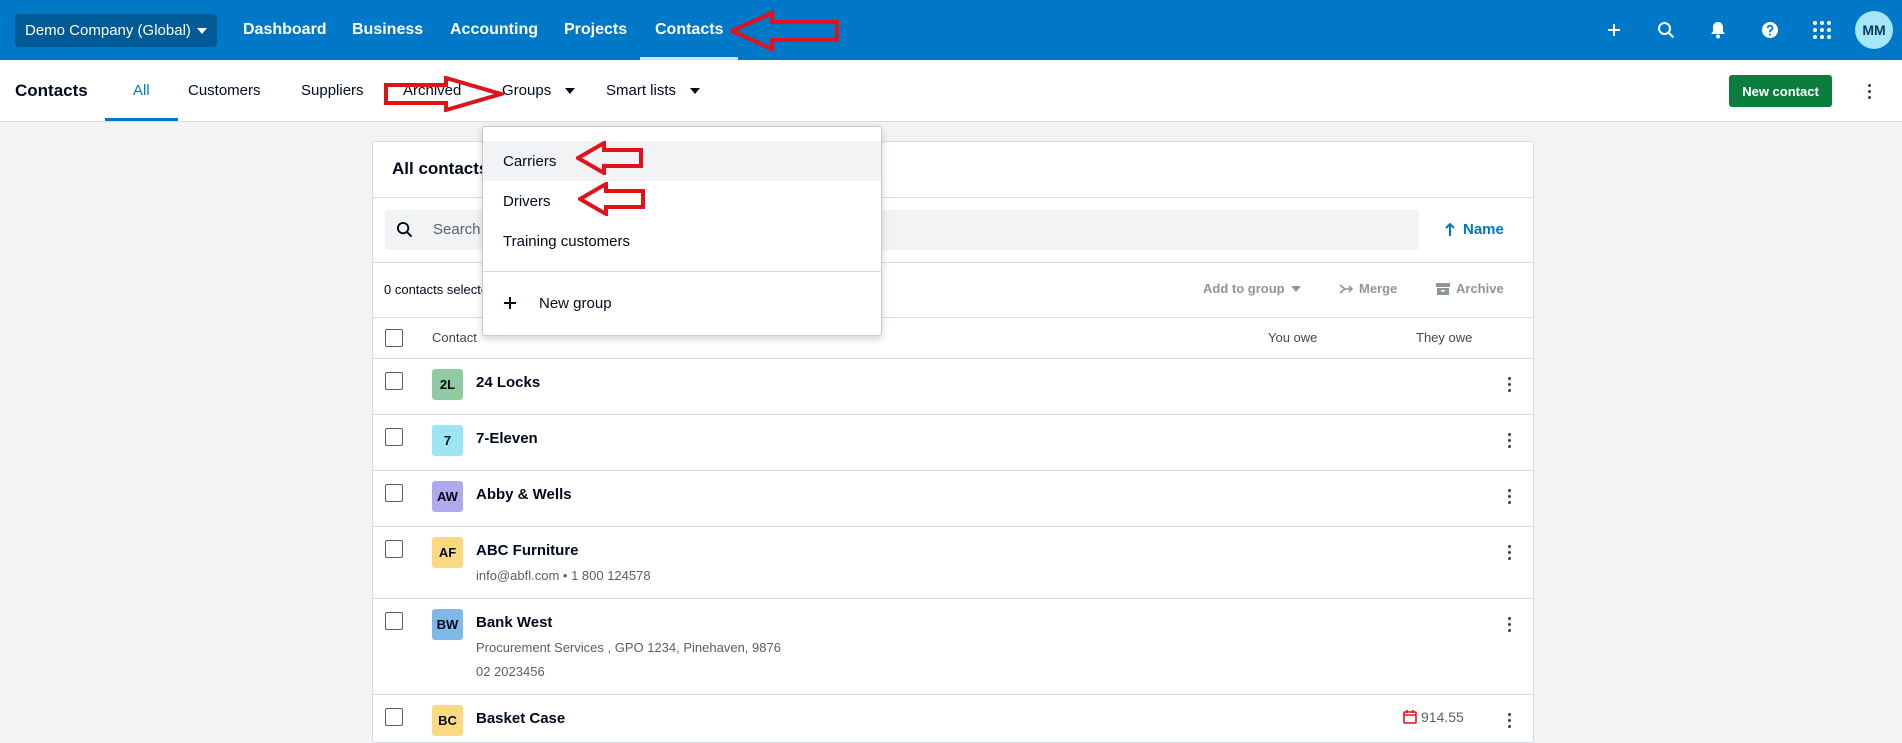 The height and width of the screenshot is (743, 1902). Describe the element at coordinates (494, 30) in the screenshot. I see `nav-accounting: Accounting` at that location.